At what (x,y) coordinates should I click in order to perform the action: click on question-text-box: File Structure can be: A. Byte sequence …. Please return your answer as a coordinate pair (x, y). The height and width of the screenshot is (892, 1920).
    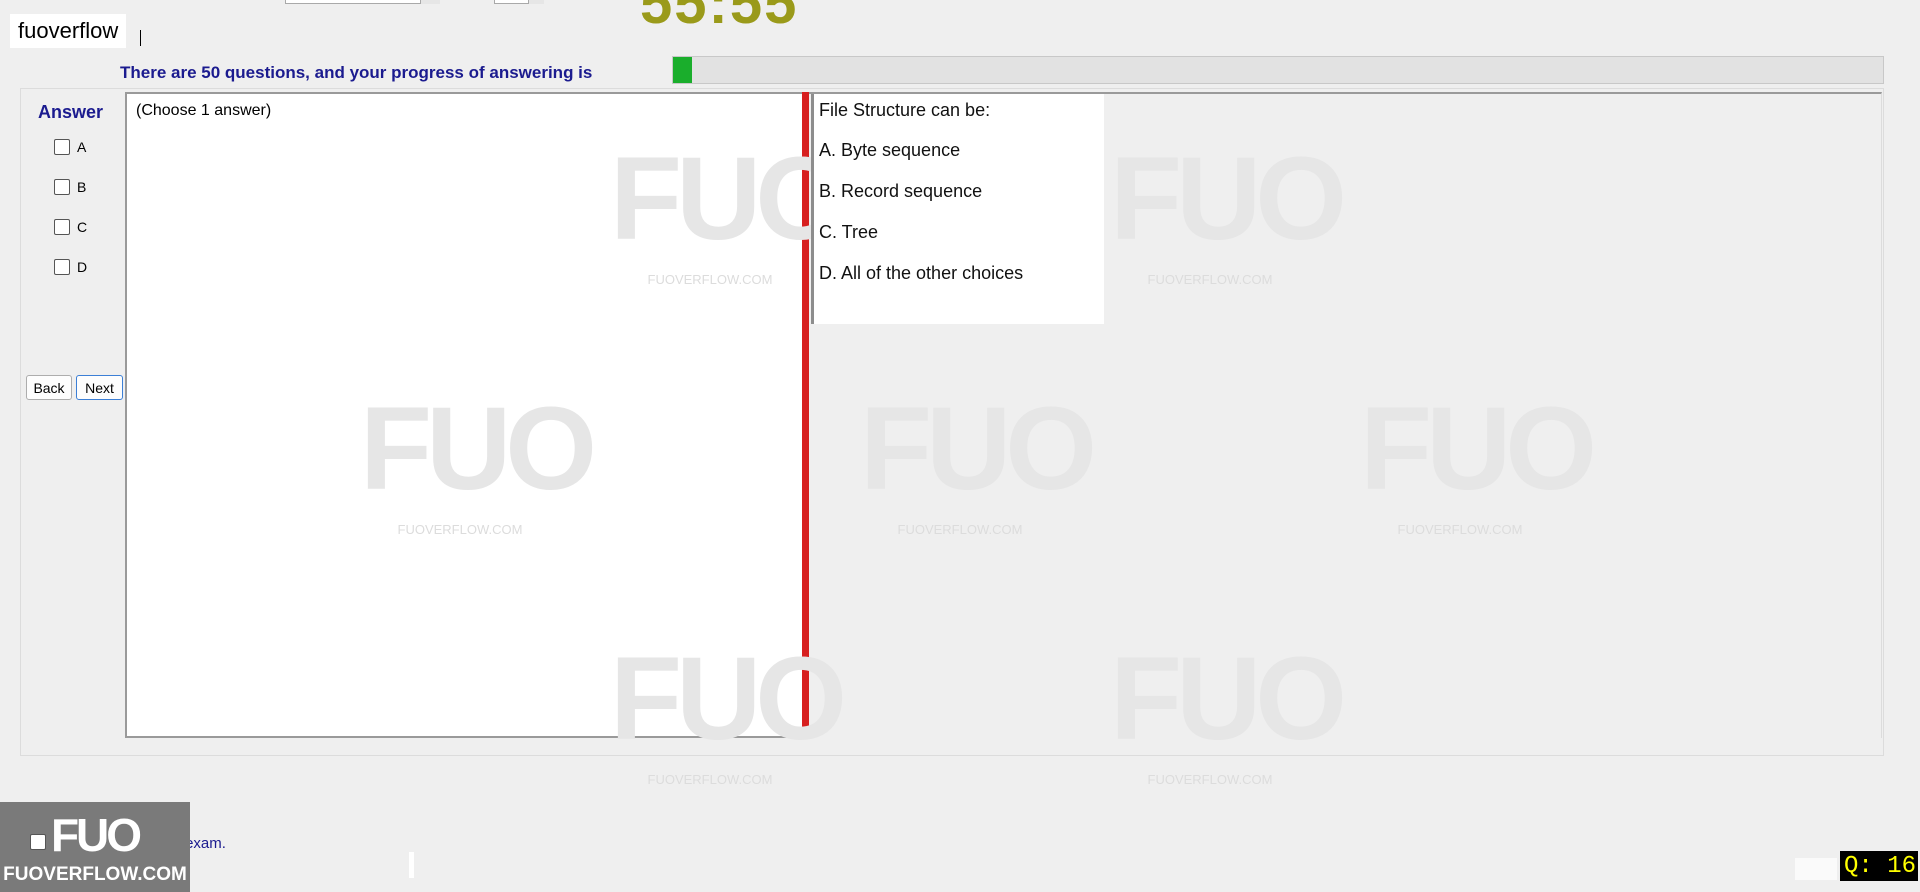
    Looking at the image, I should click on (957, 209).